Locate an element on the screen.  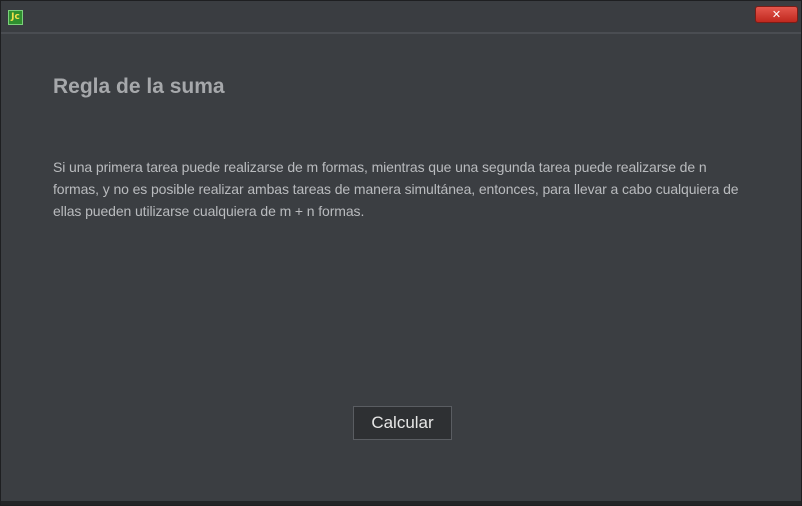
page-title: Regla de la suma is located at coordinates (139, 86).